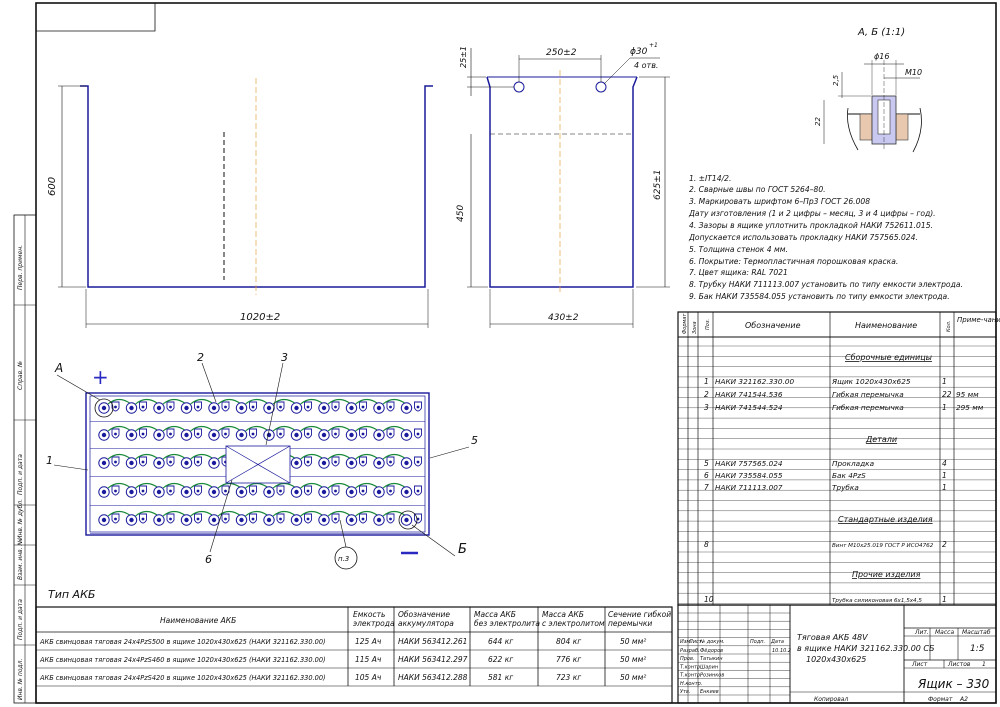 Image resolution: width=1000 pixels, height=707 pixels. Describe the element at coordinates (967, 394) in the screenshot. I see `spec-note: 95 мм` at that location.